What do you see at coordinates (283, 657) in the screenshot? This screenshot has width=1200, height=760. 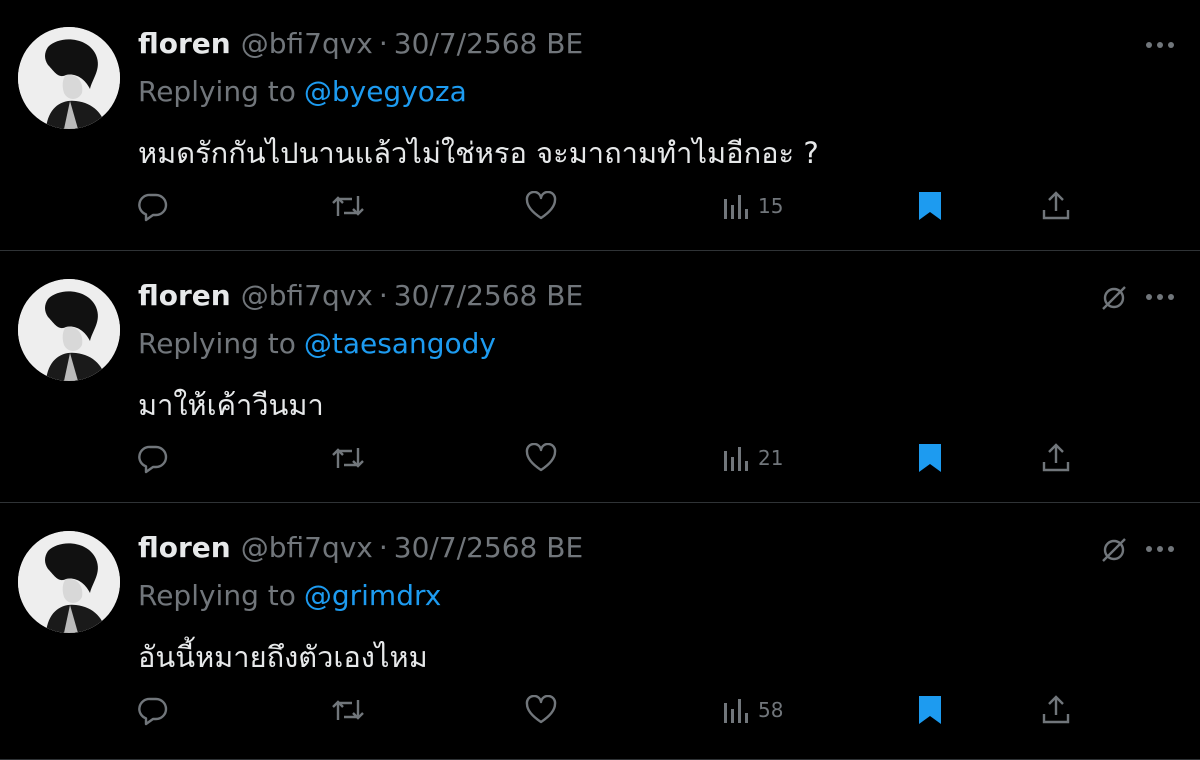 I see `tweet-text: อันนี้หมายถึงตัวเองไหม` at bounding box center [283, 657].